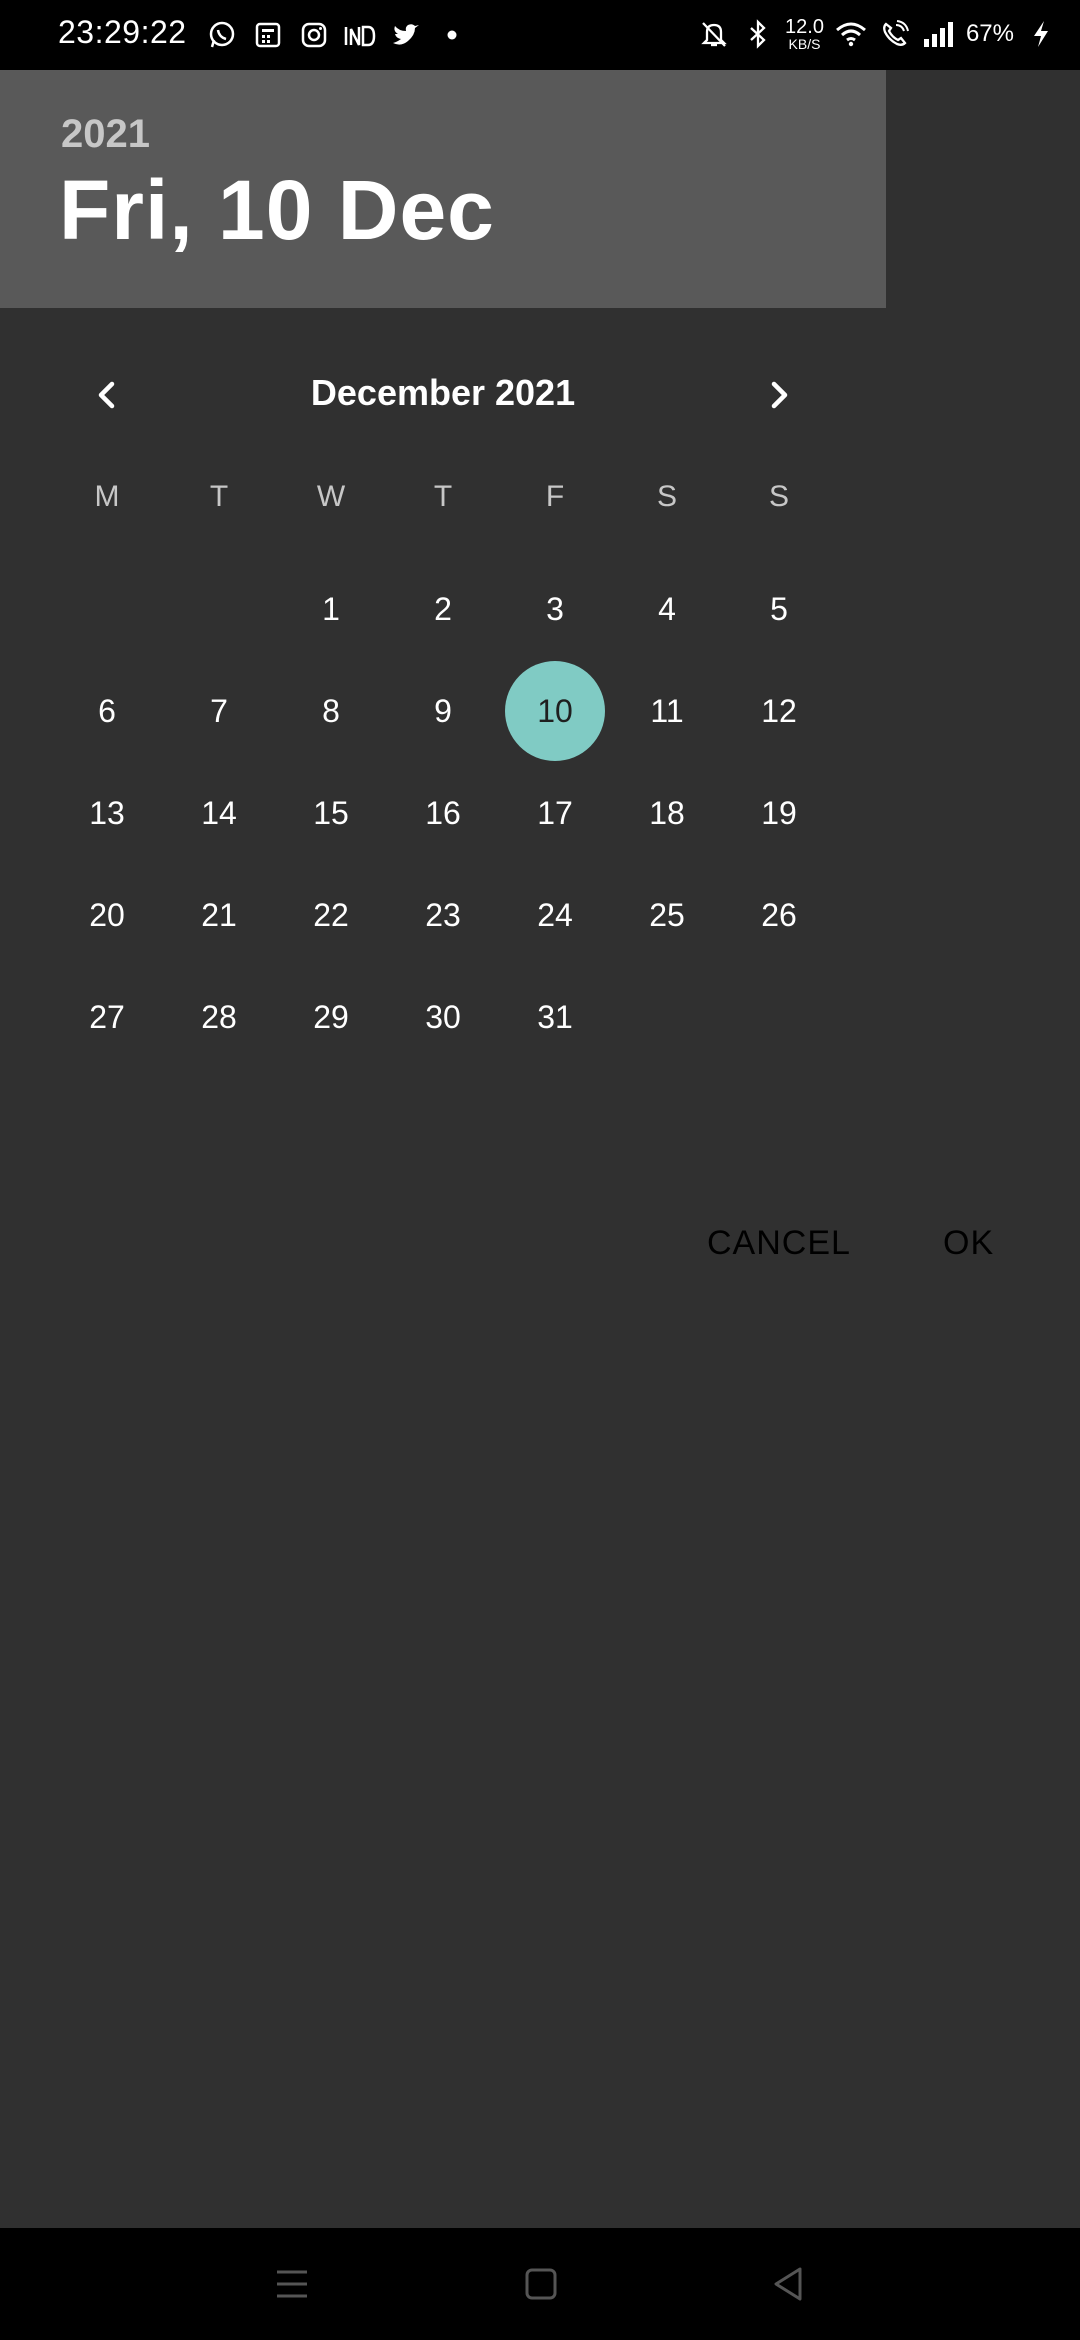 The width and height of the screenshot is (1080, 2340). I want to click on calendar-day: 29, so click(331, 1017).